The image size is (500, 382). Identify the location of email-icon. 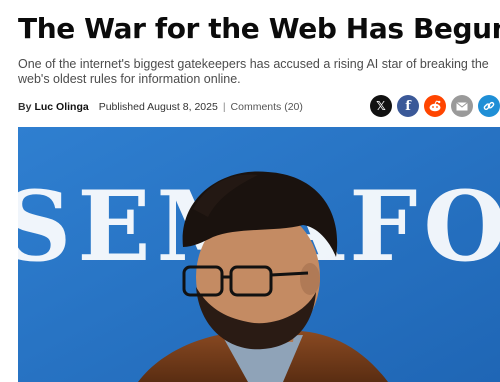
(462, 105).